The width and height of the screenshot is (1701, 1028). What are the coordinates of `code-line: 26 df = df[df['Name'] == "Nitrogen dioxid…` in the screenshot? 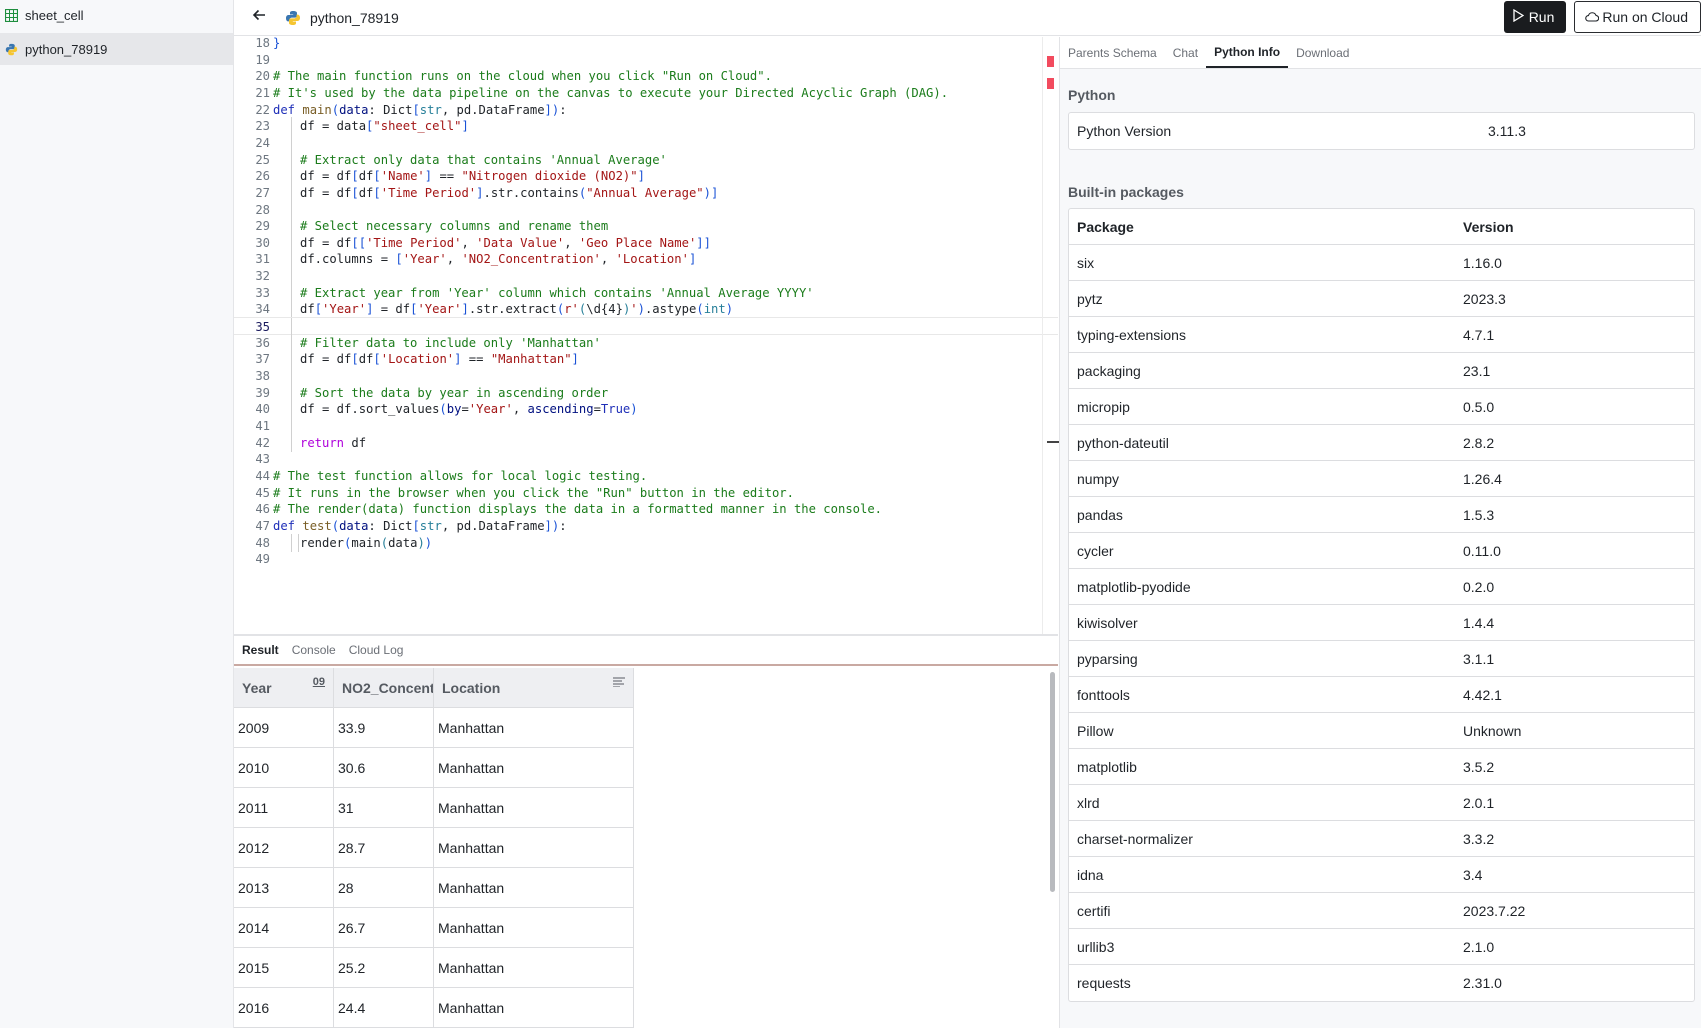 It's located at (646, 176).